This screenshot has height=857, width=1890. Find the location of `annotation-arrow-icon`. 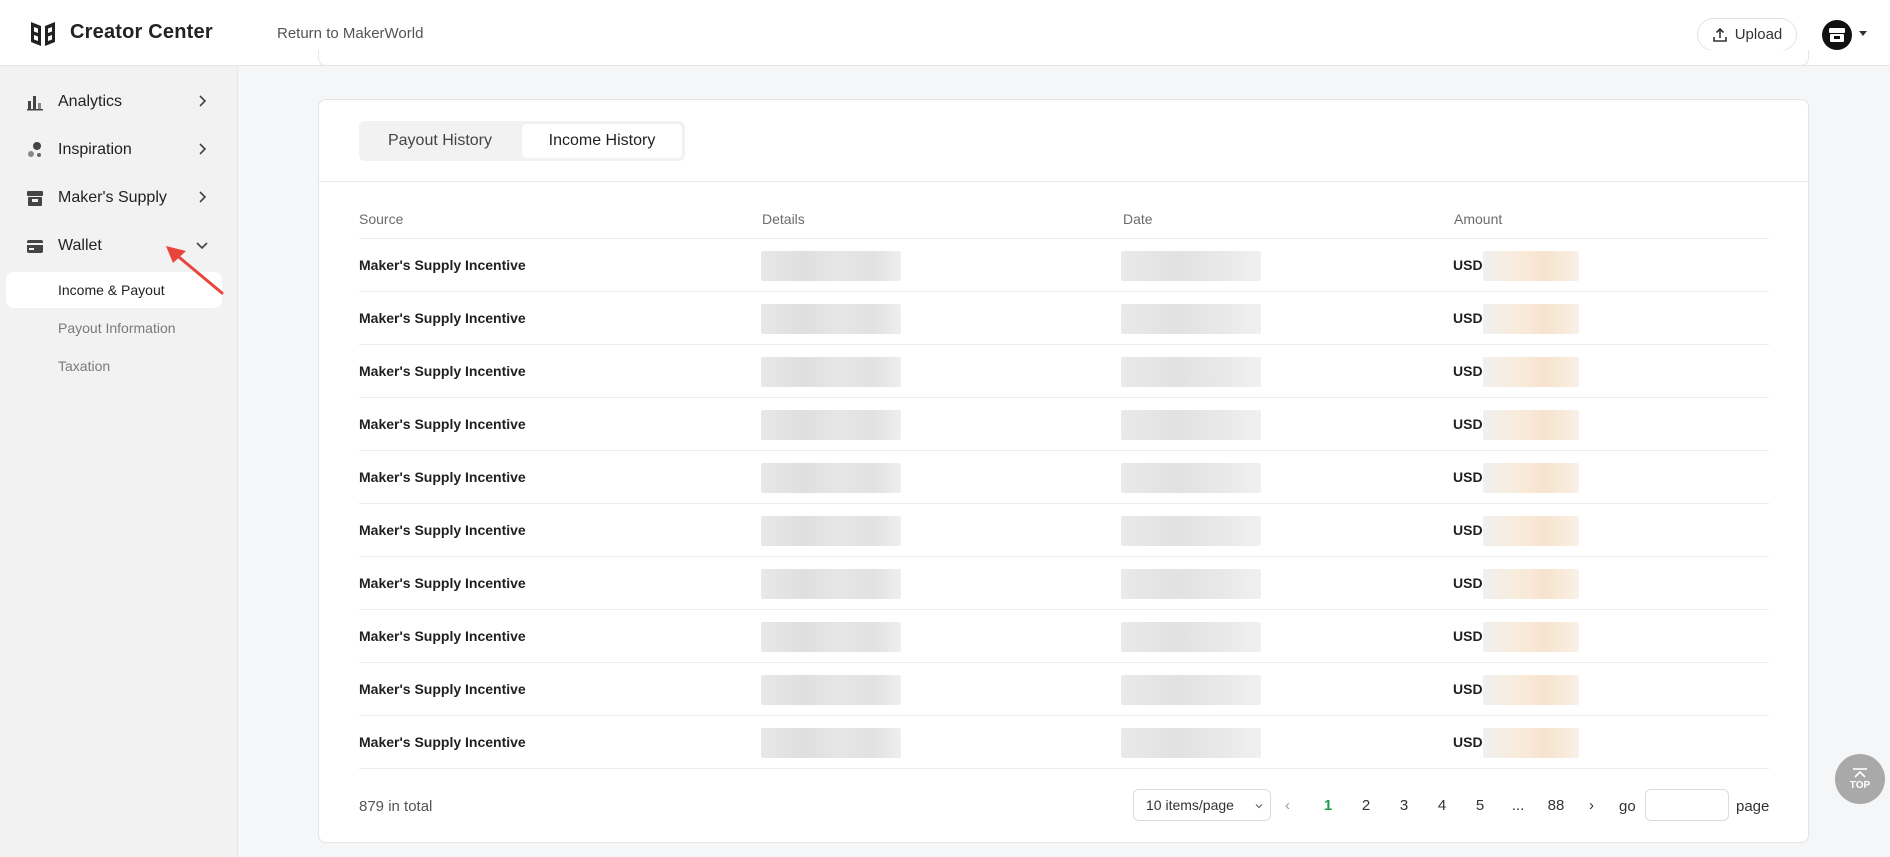

annotation-arrow-icon is located at coordinates (195, 270).